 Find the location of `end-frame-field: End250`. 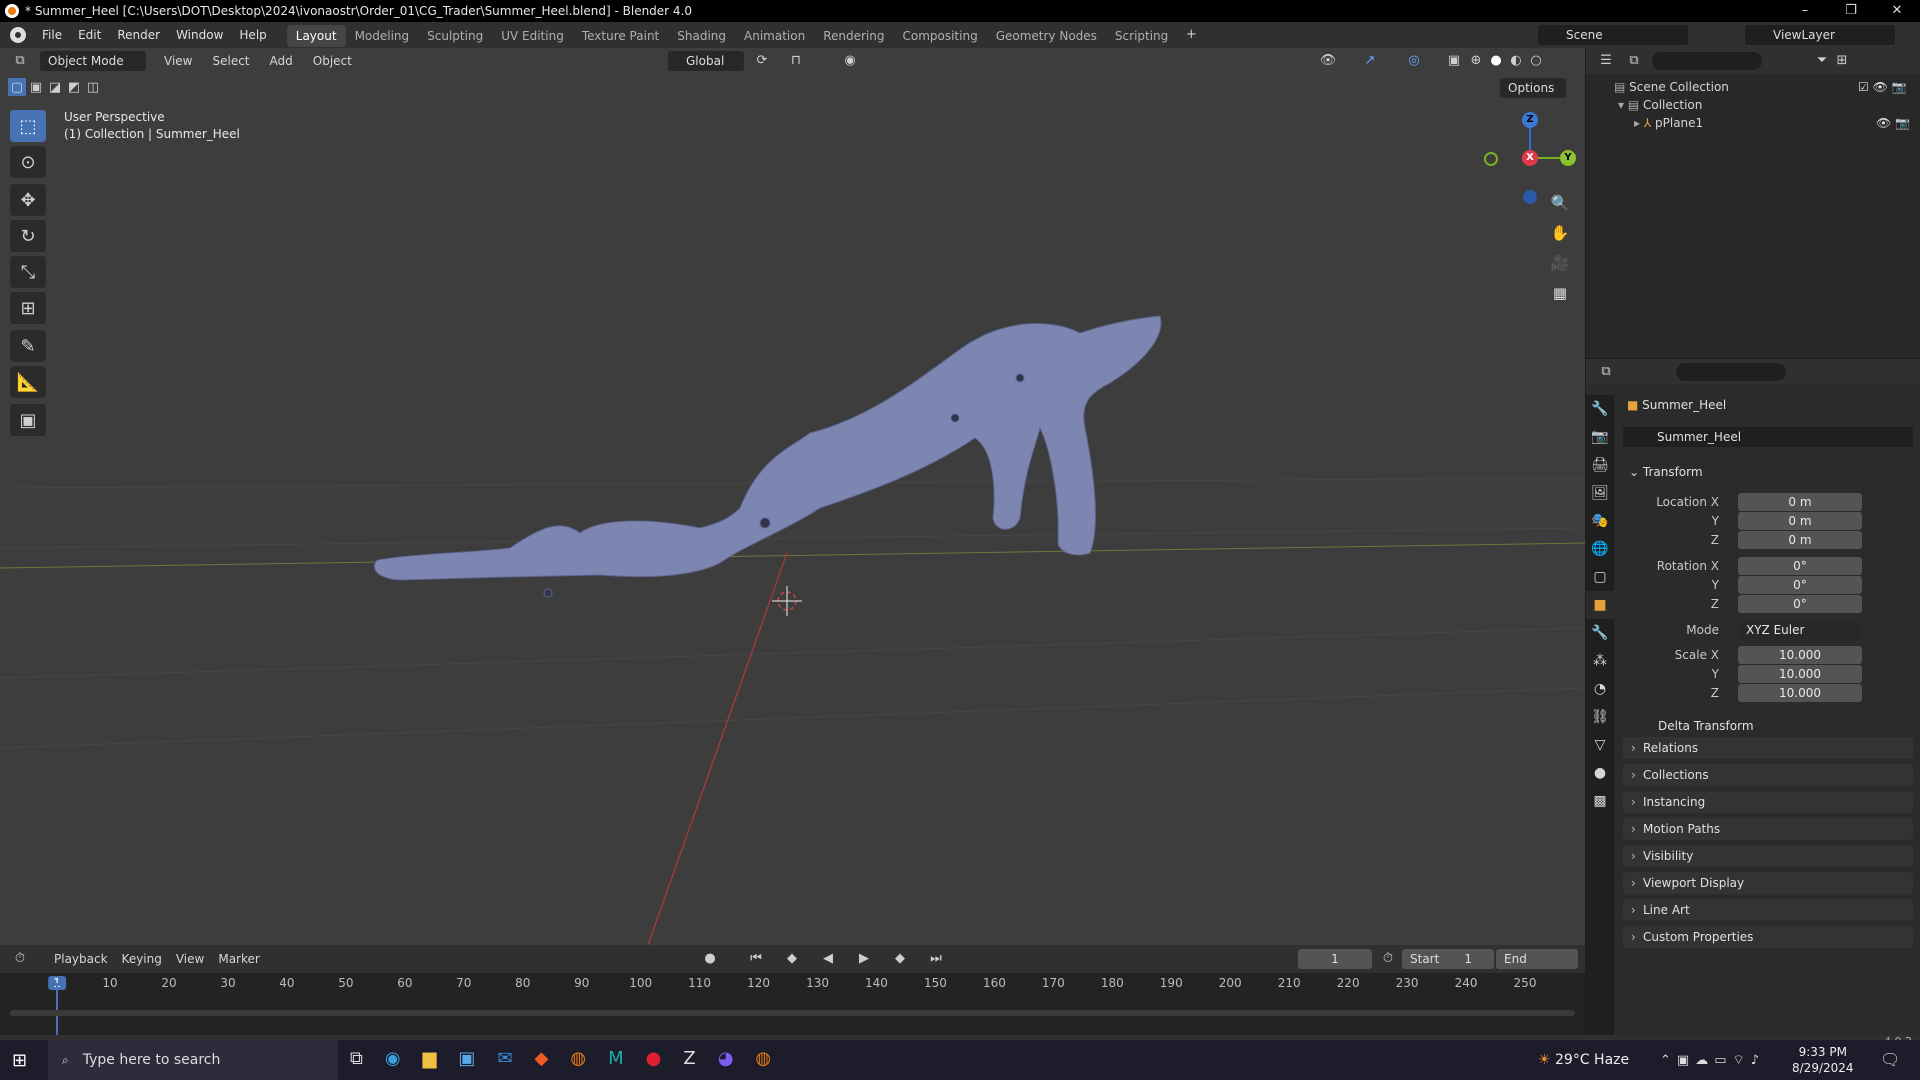

end-frame-field: End250 is located at coordinates (1537, 967).